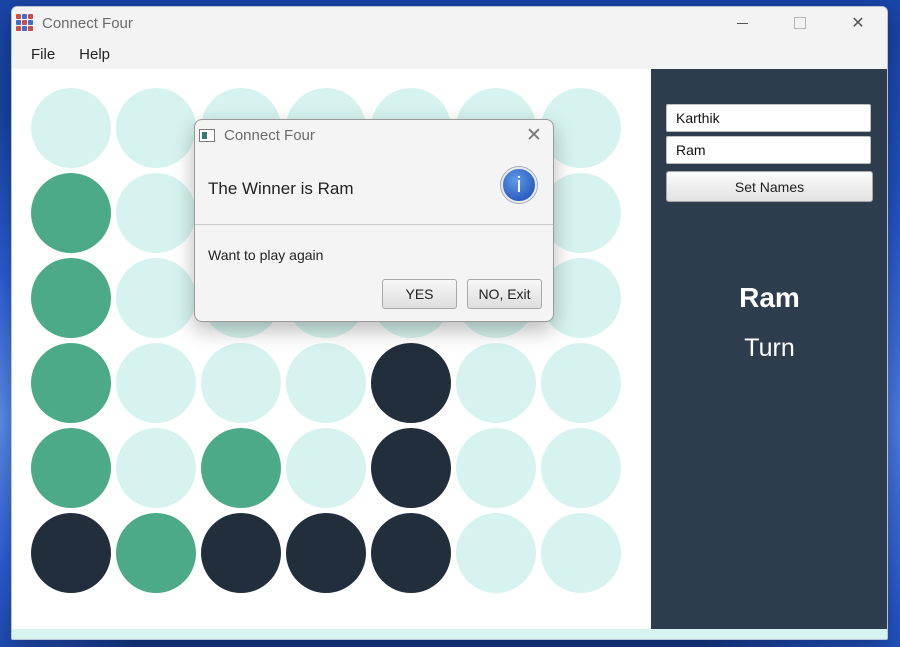 This screenshot has height=647, width=900. I want to click on minimize-button, so click(742, 23).